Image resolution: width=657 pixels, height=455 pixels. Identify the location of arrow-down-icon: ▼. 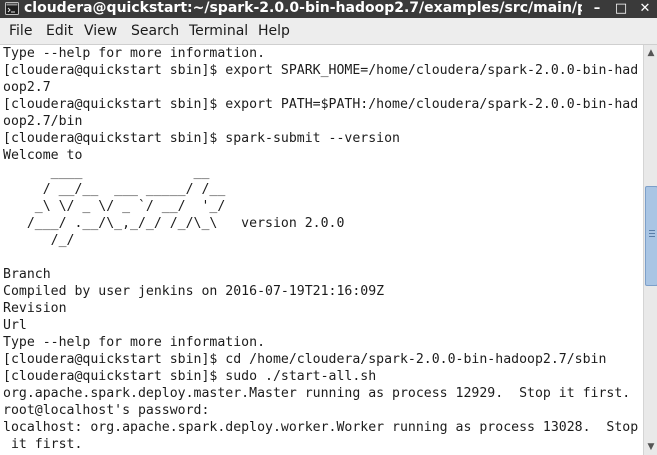
(650, 447).